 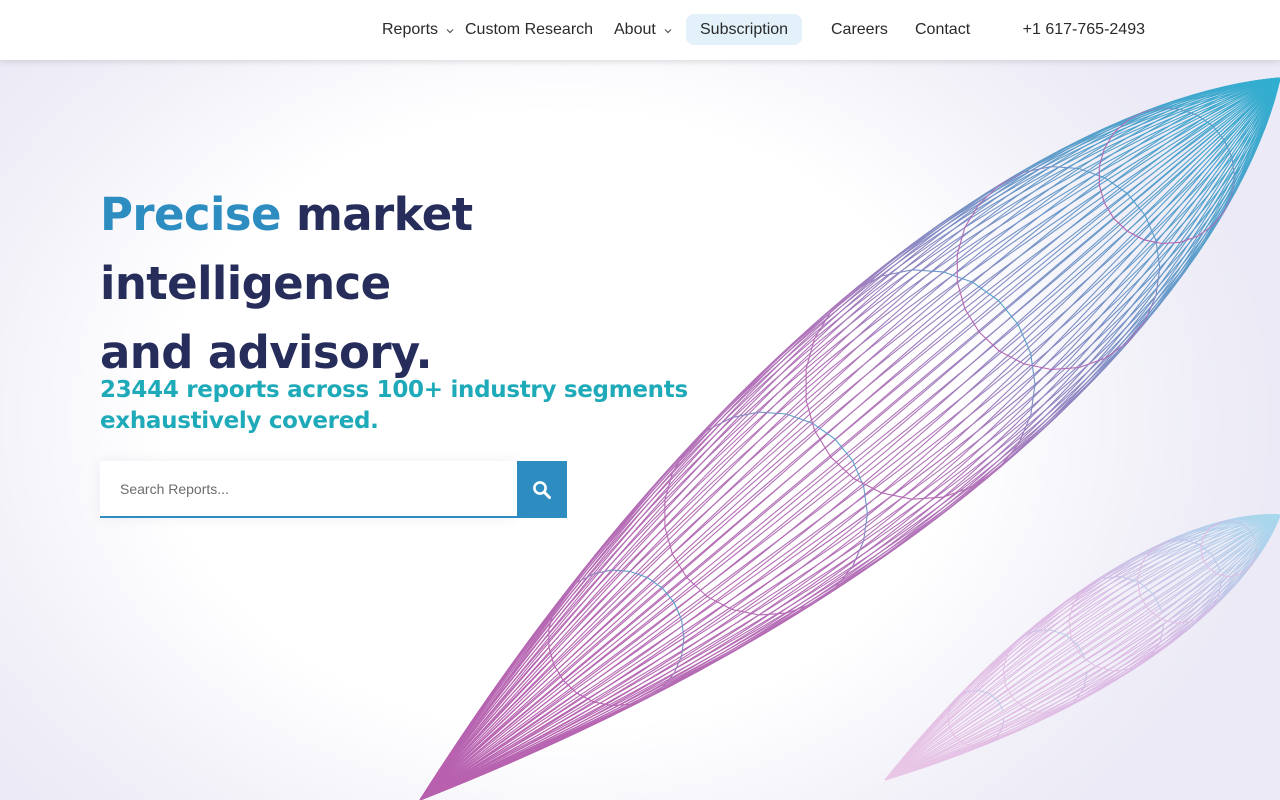 I want to click on nav-label-custom-research: Custom Research, so click(x=529, y=29).